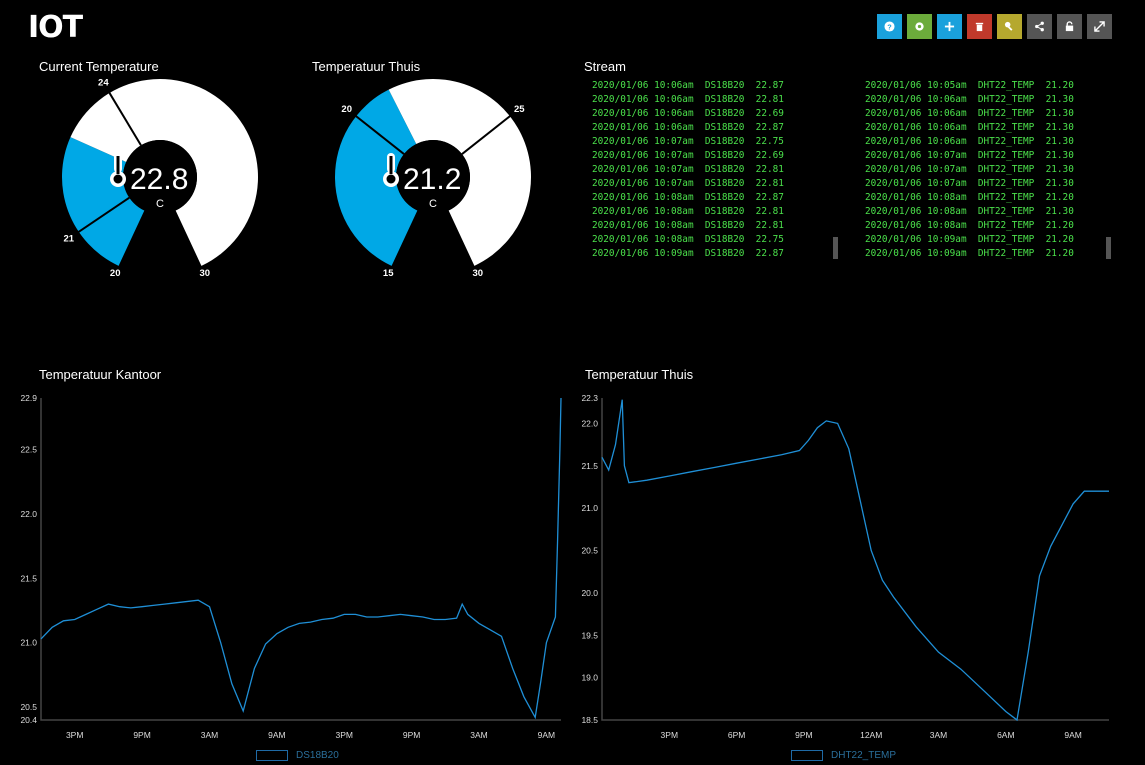  What do you see at coordinates (688, 141) in the screenshot?
I see `stream-left-line: 2020/01/06 10:07am DS18B20 22.75` at bounding box center [688, 141].